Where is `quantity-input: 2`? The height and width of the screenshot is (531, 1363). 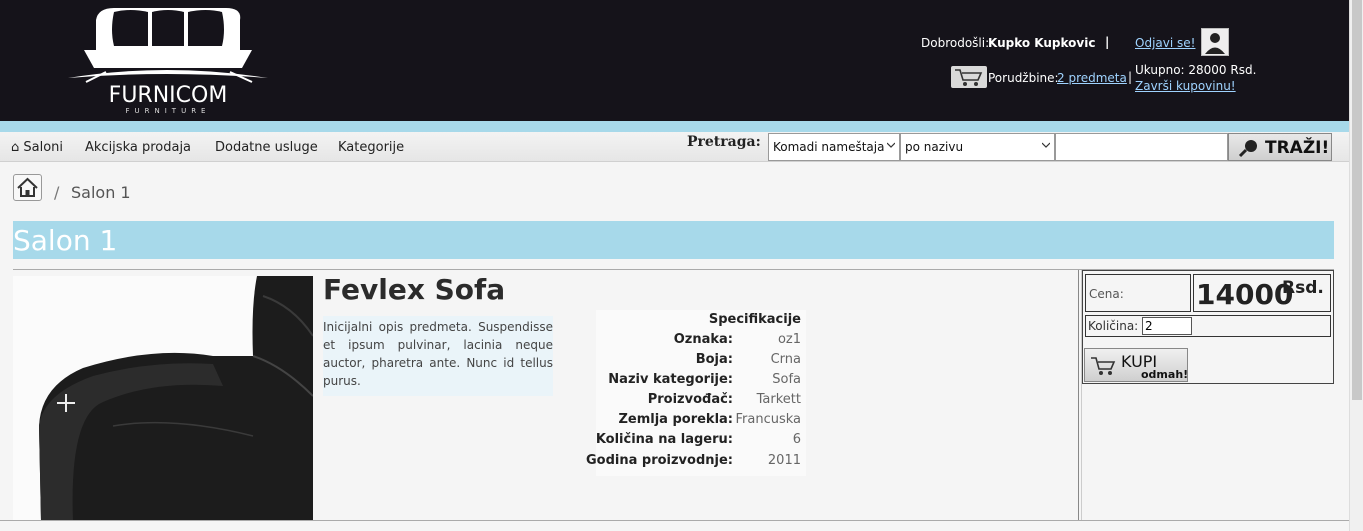 quantity-input: 2 is located at coordinates (1167, 326).